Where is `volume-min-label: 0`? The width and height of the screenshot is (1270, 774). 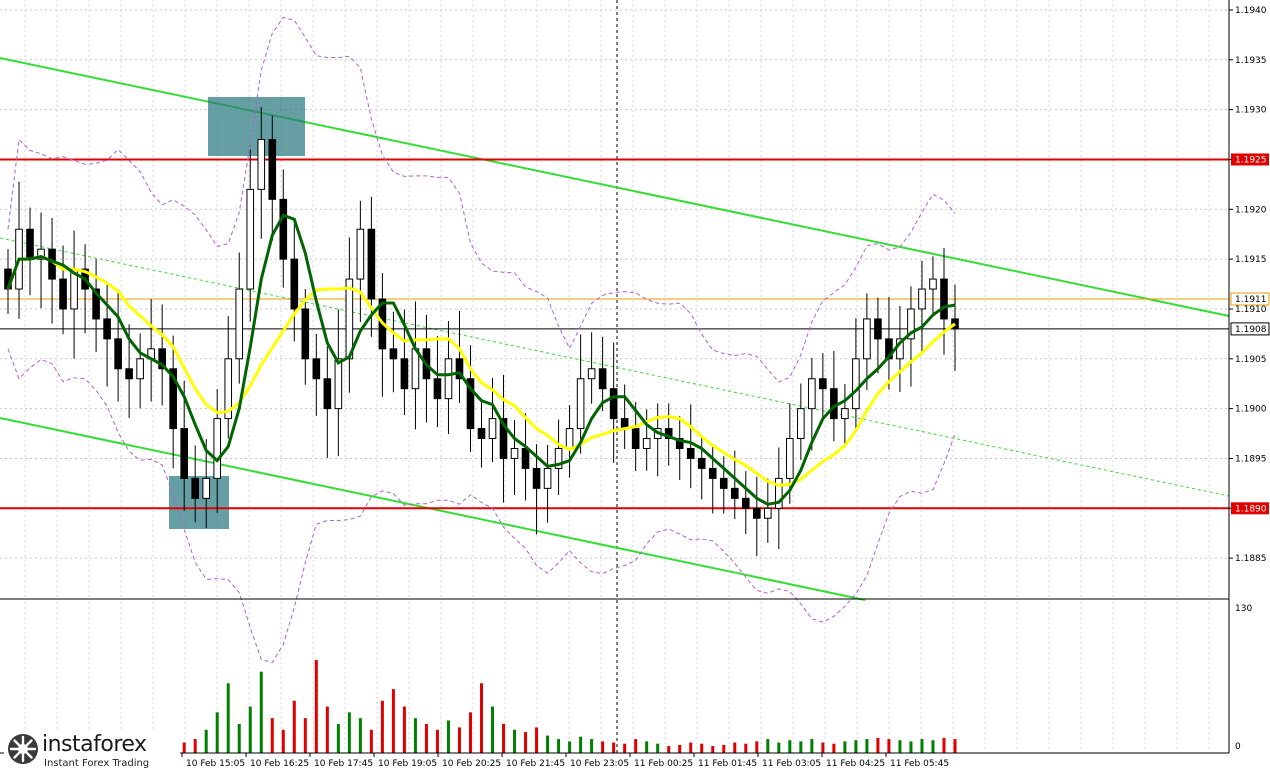 volume-min-label: 0 is located at coordinates (1238, 747).